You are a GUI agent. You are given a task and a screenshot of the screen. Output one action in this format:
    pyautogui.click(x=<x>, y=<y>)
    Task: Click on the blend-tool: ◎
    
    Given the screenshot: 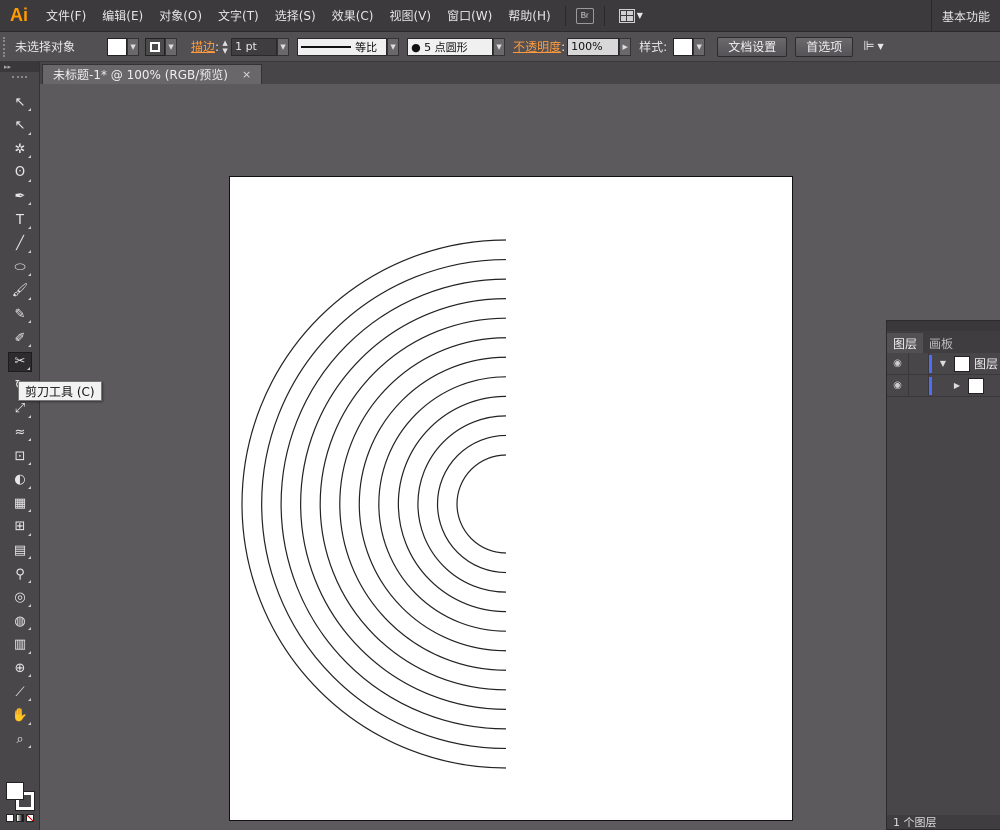 What is the action you would take?
    pyautogui.click(x=20, y=598)
    